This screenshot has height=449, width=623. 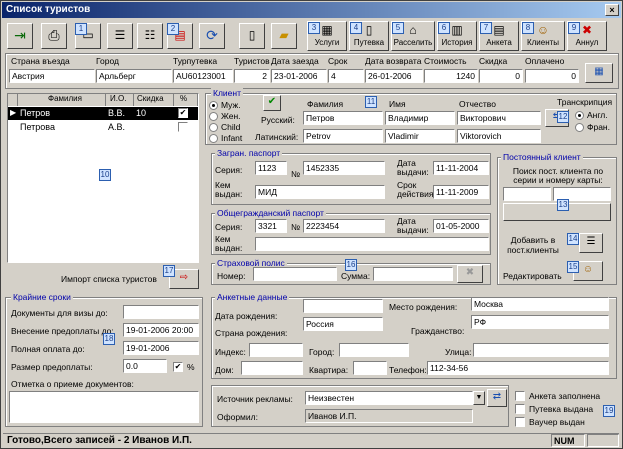 What do you see at coordinates (295, 61) in the screenshot?
I see `summary-header-arrival: Дата заезда` at bounding box center [295, 61].